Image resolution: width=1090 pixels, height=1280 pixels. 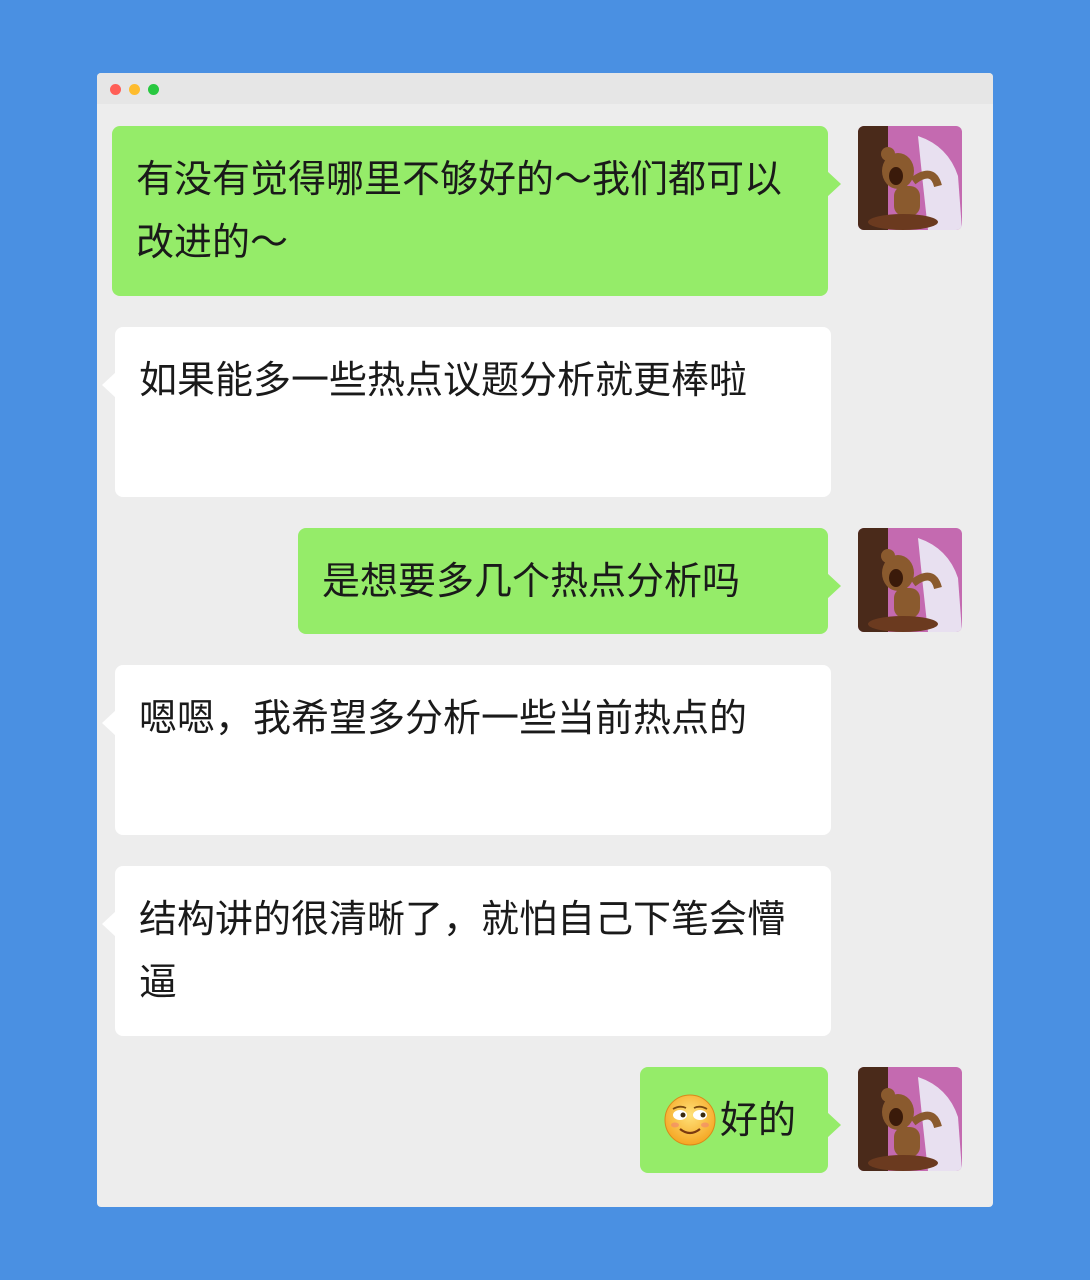 What do you see at coordinates (459, 210) in the screenshot?
I see `message-text: 有没有觉得哪里不够好的～我们都可以改进的～` at bounding box center [459, 210].